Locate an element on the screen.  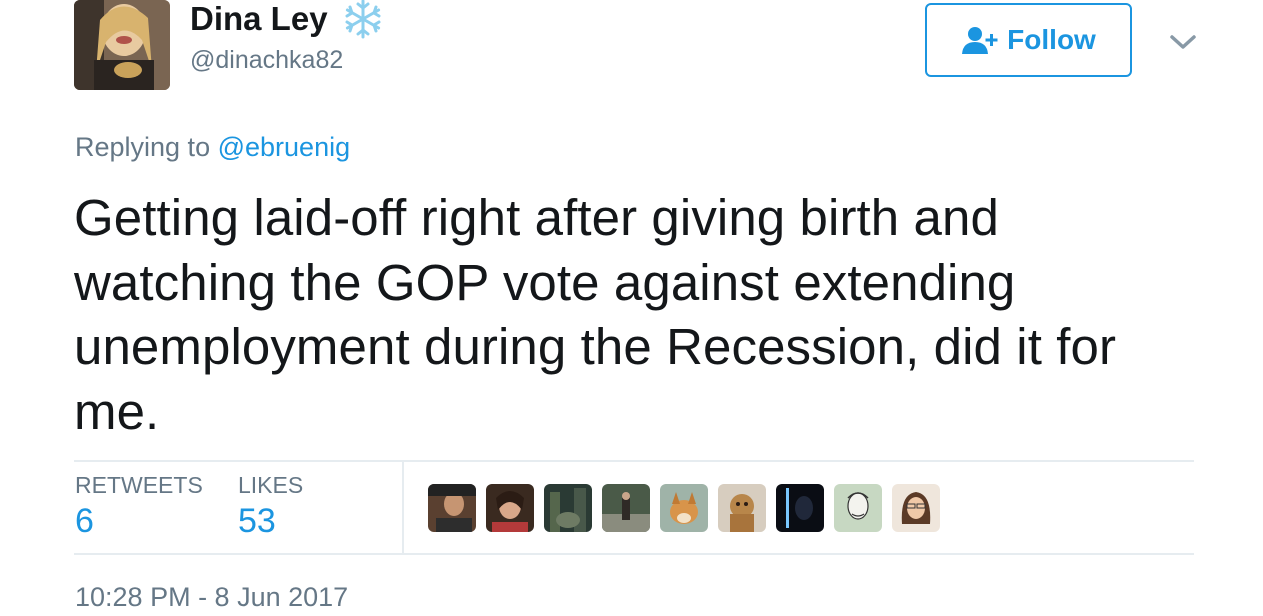
display-name: Dina Ley is located at coordinates (287, 20).